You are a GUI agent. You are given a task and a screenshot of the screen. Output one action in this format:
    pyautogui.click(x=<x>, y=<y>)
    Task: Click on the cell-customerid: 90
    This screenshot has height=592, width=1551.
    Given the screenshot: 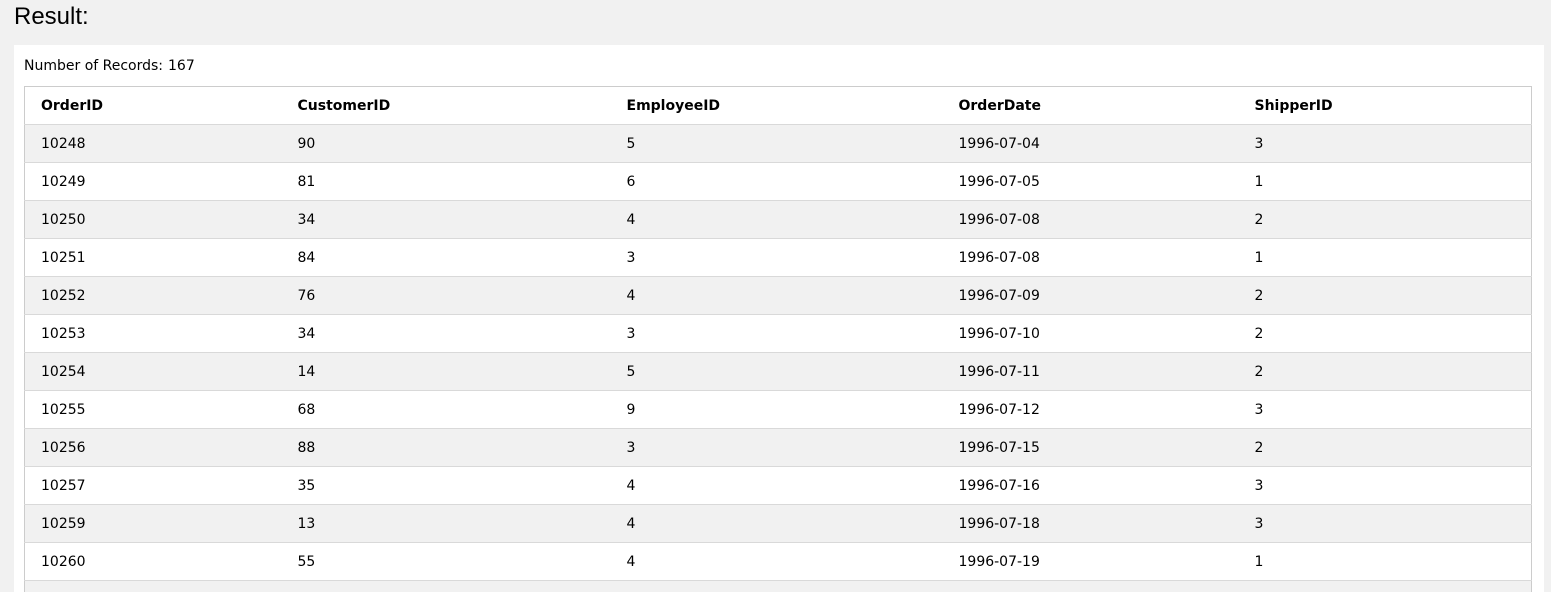 What is the action you would take?
    pyautogui.click(x=446, y=143)
    